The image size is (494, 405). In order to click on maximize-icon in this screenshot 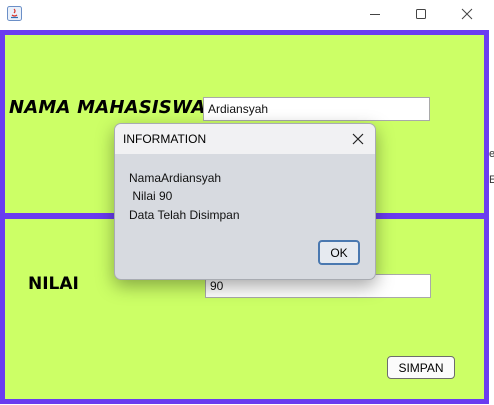, I will do `click(421, 14)`.